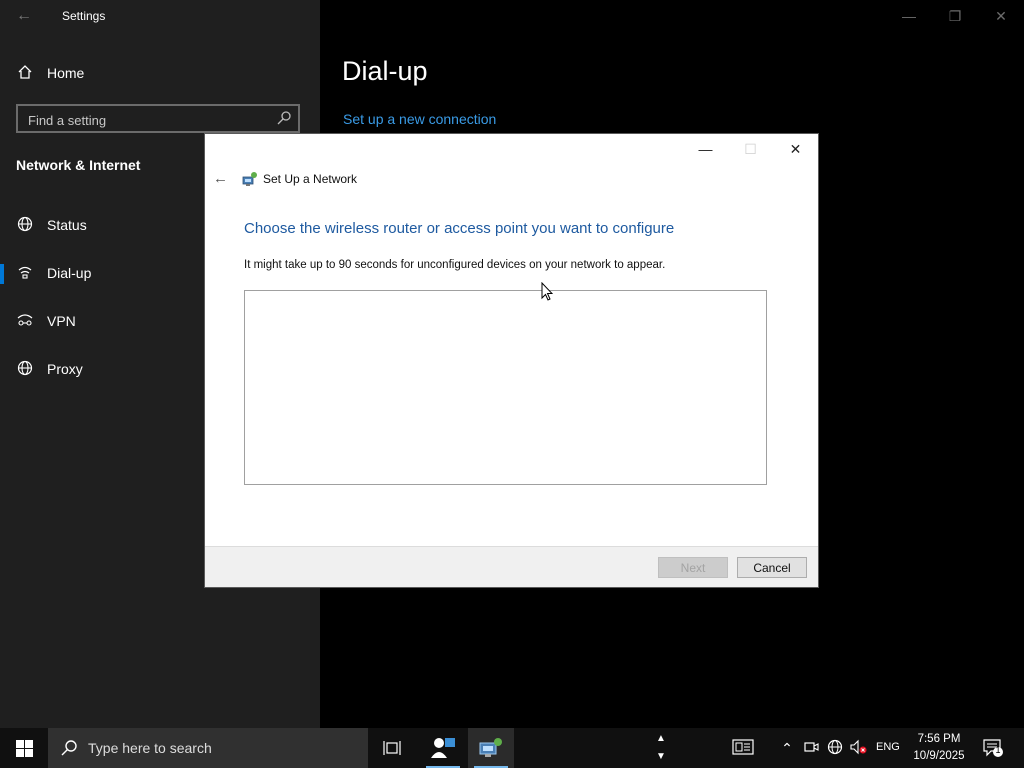 The image size is (1024, 768). I want to click on windows-logo-icon, so click(24, 748).